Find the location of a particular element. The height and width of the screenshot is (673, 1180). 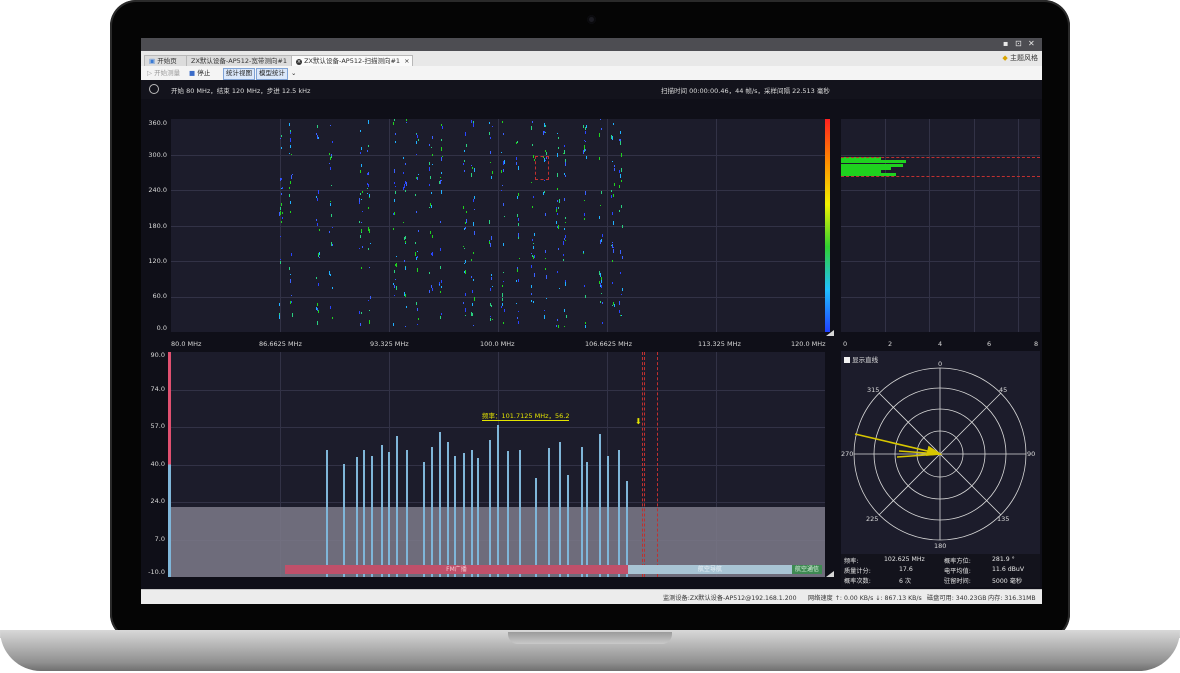

start-measure-button: ▷ 开始测量 is located at coordinates (163, 73).